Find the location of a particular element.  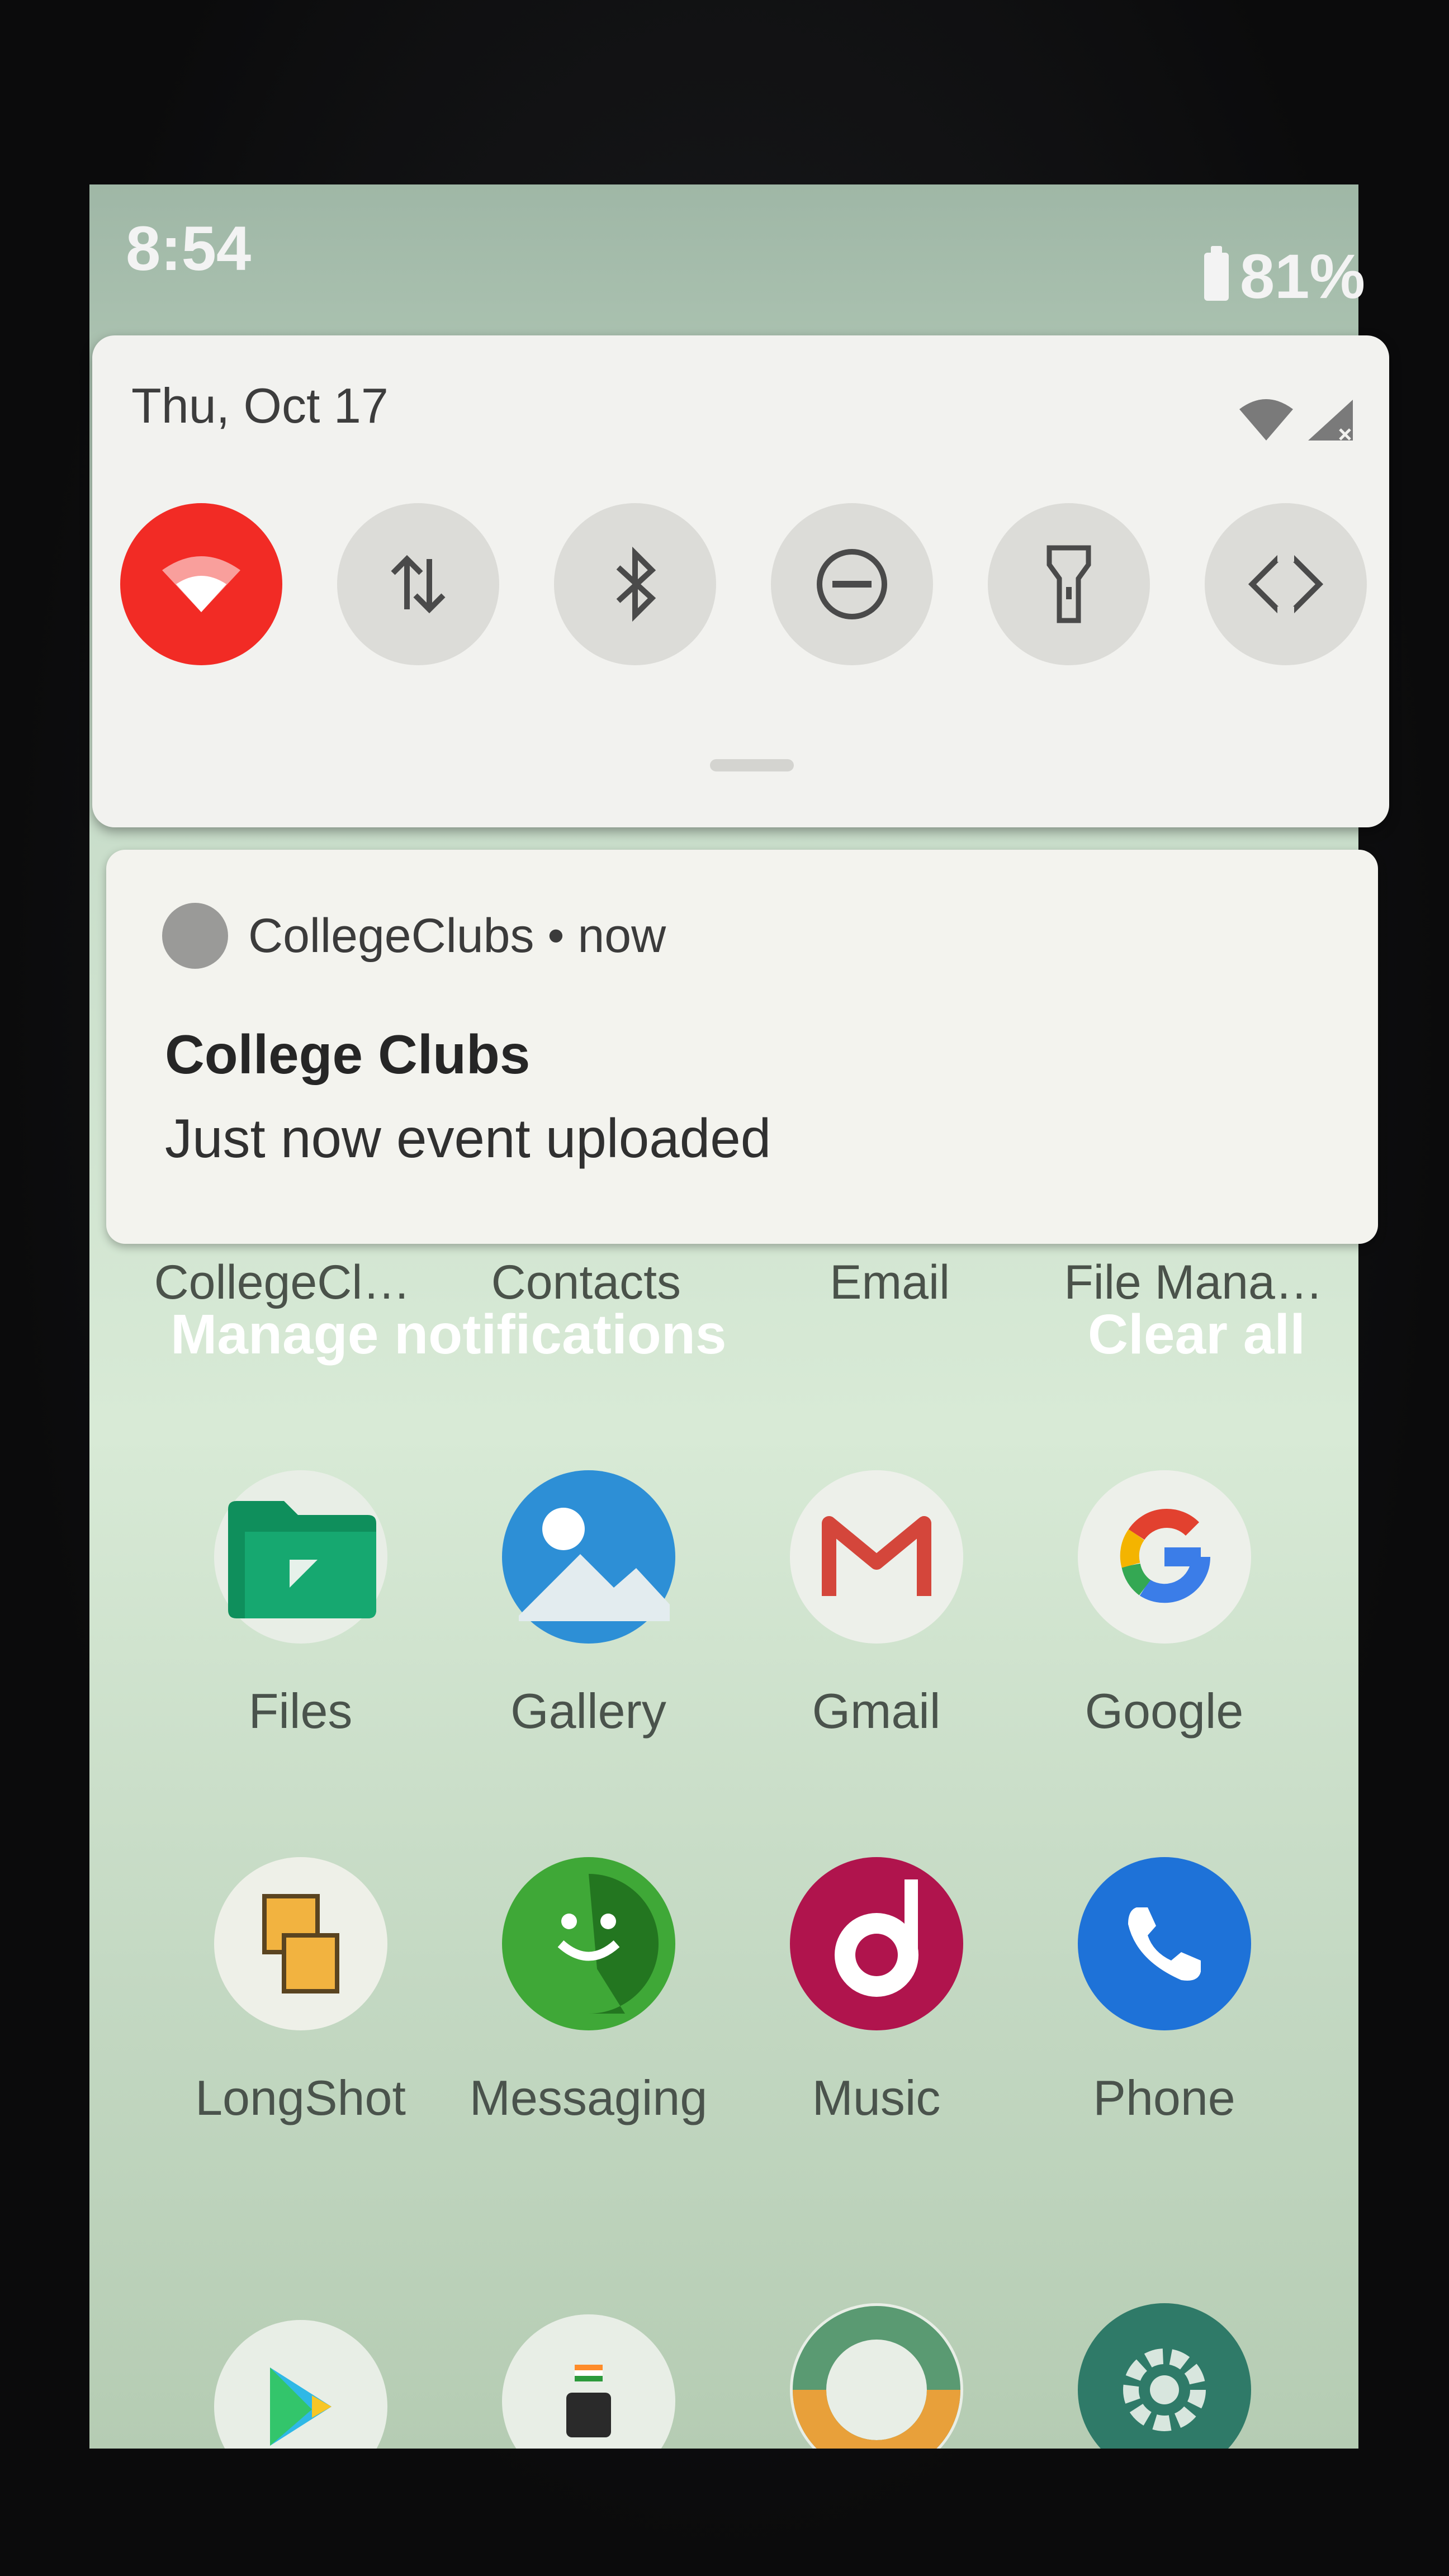

app-gallery: Gallery is located at coordinates (588, 1605).